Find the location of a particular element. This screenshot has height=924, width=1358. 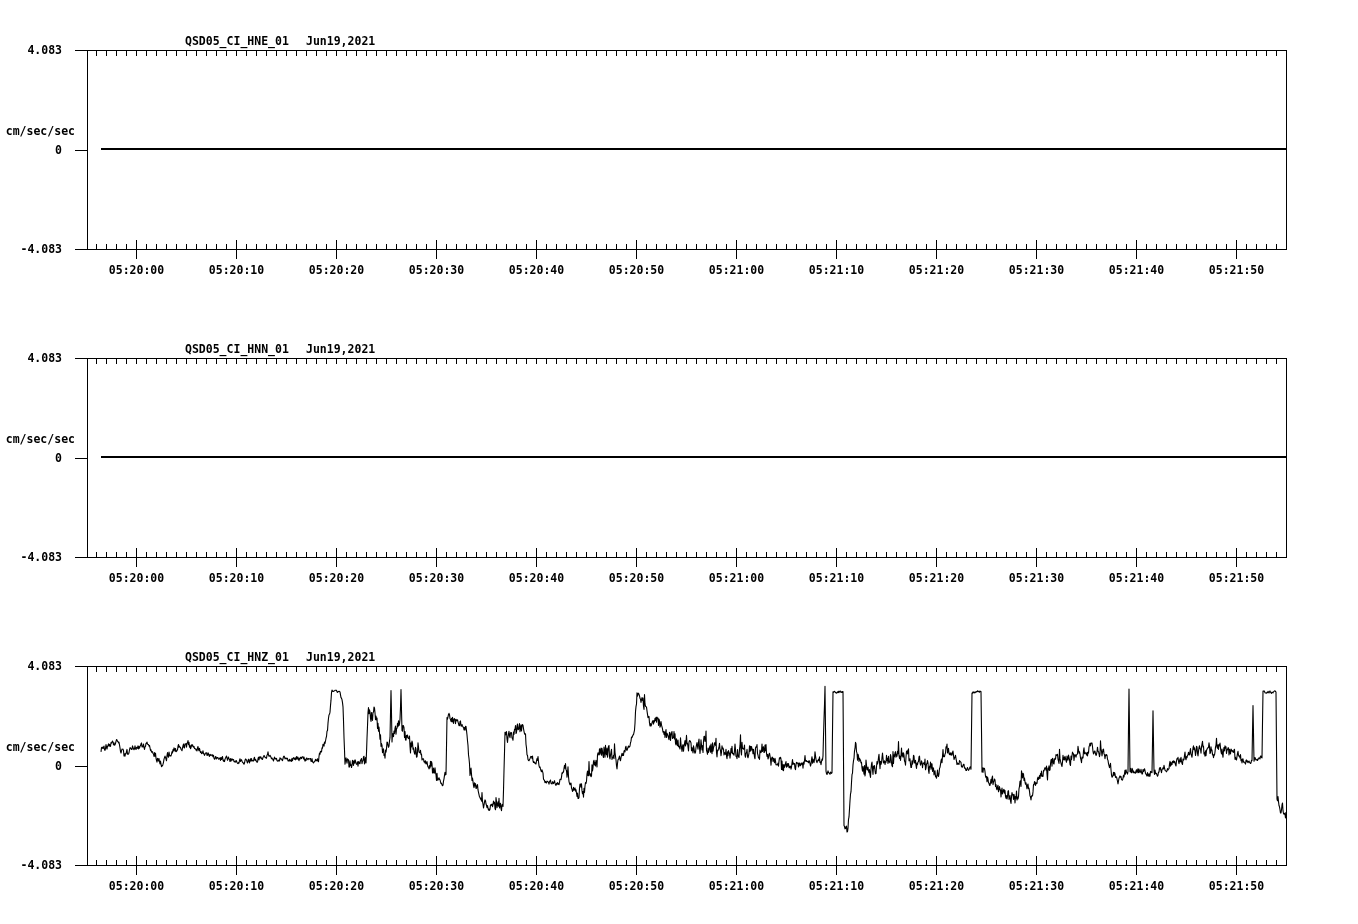

channel-title: QSD05_CI_HNN_01 is located at coordinates (237, 349).